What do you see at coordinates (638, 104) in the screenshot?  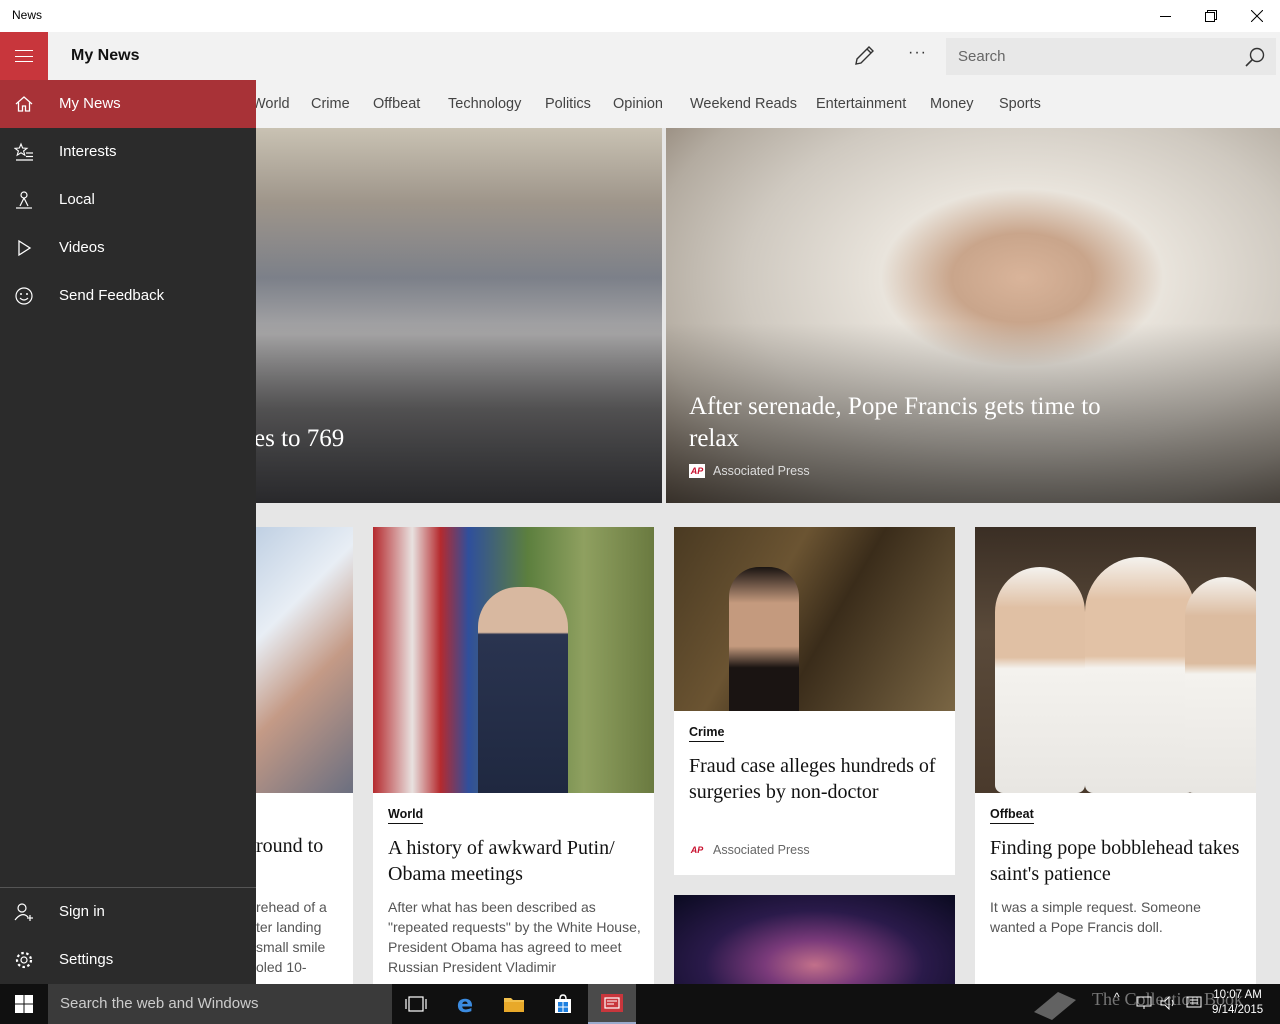 I see `tab-opinion: Opinion` at bounding box center [638, 104].